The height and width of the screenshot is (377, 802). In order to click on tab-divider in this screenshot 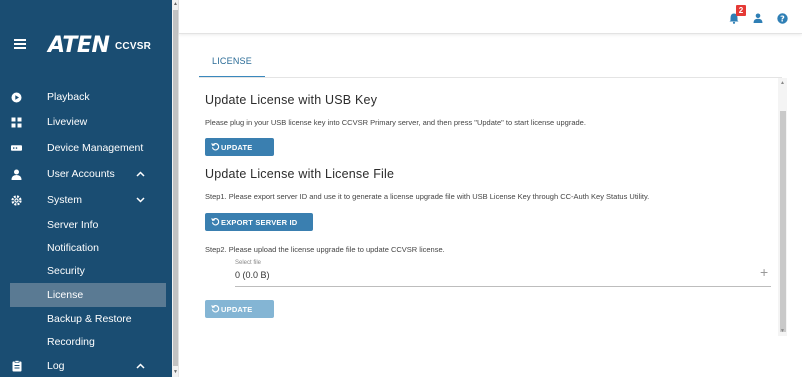, I will do `click(490, 77)`.